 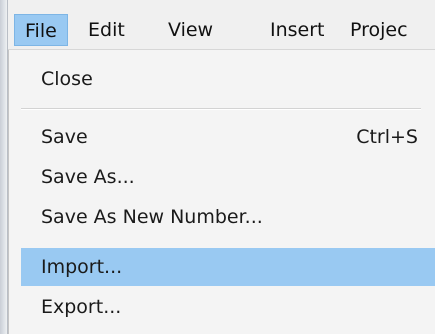 What do you see at coordinates (4, 167) in the screenshot?
I see `window-left-border` at bounding box center [4, 167].